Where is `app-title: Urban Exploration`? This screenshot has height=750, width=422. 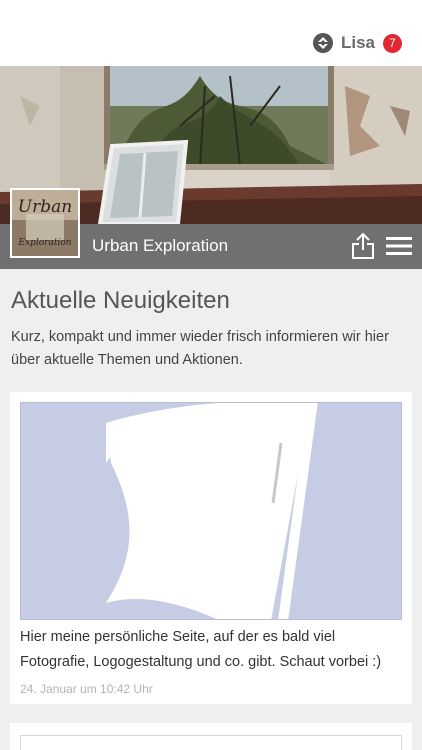
app-title: Urban Exploration is located at coordinates (160, 245).